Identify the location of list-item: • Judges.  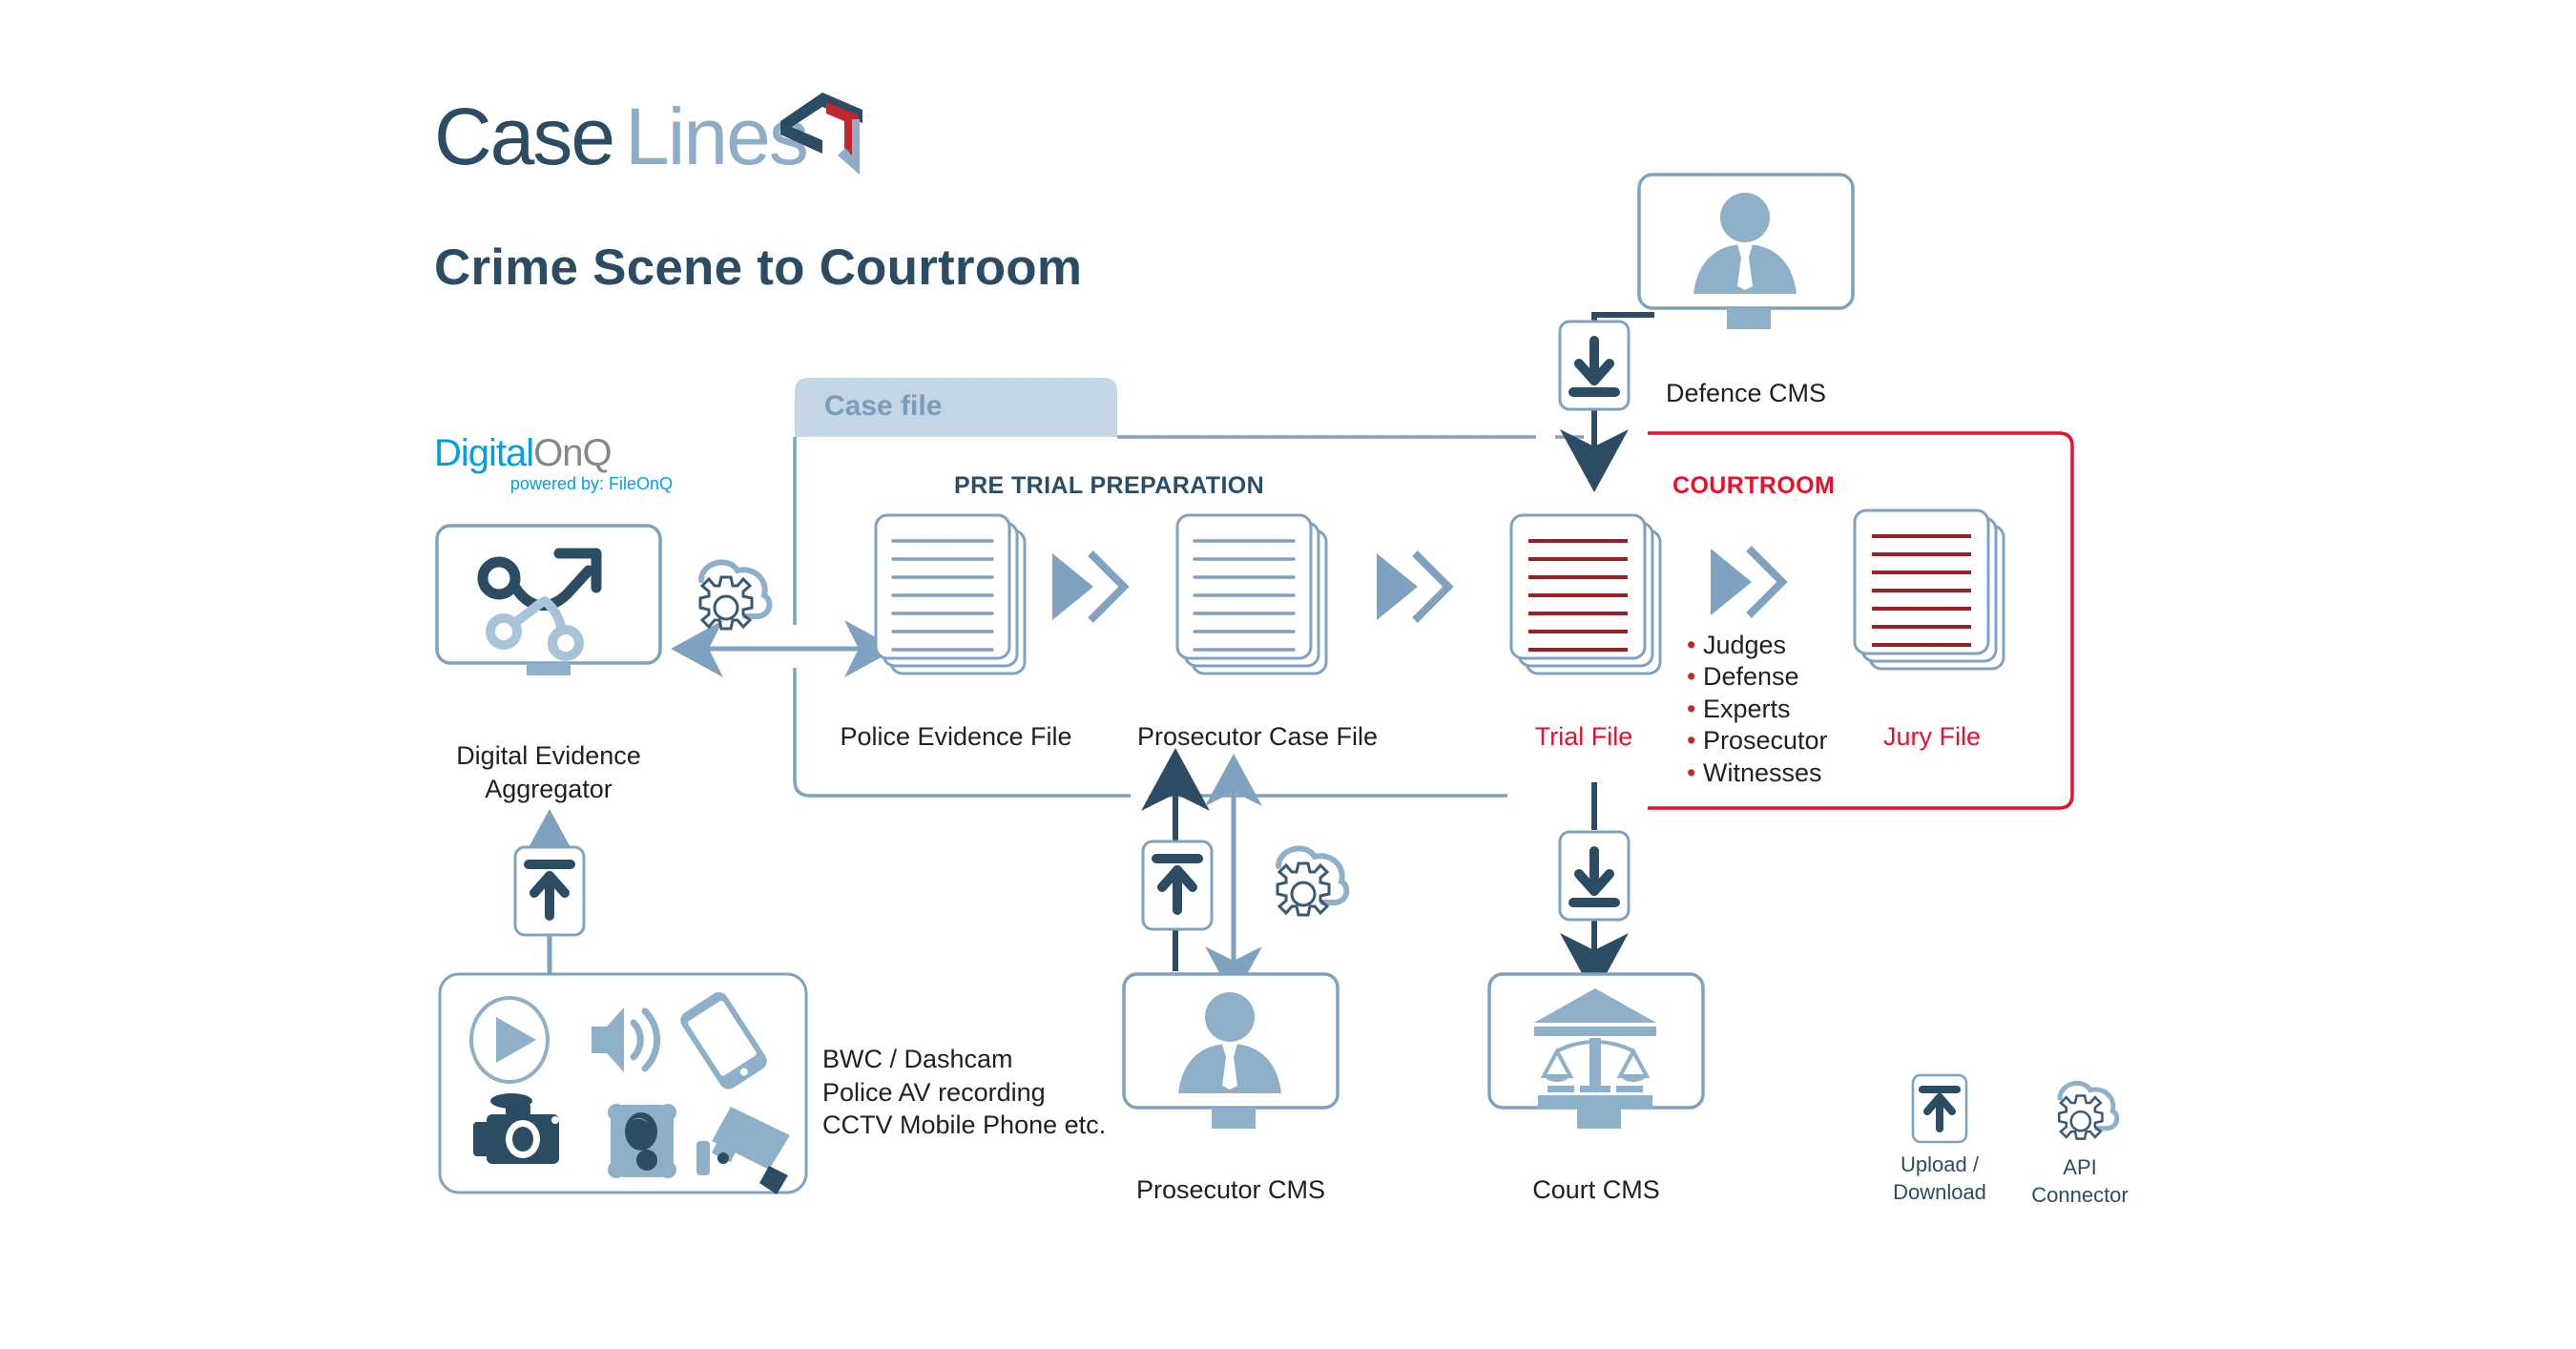
(1737, 645).